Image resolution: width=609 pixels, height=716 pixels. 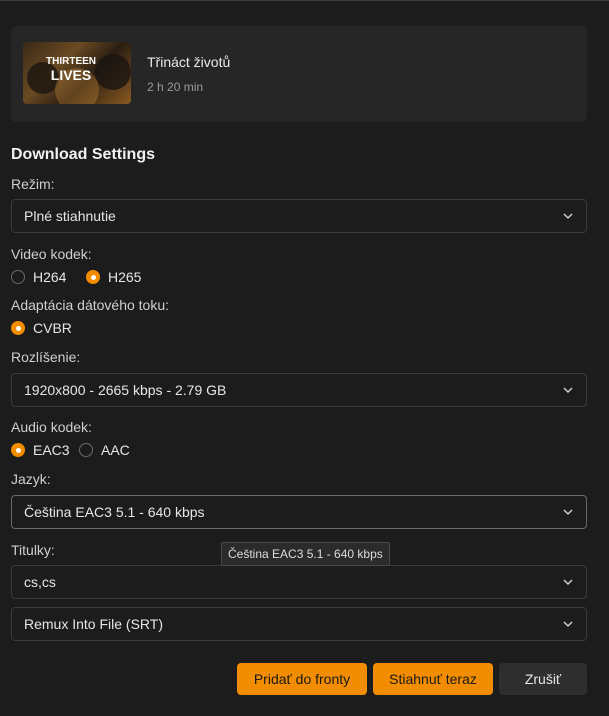 I want to click on resolution-label: Rozlíšenie:, so click(x=46, y=357).